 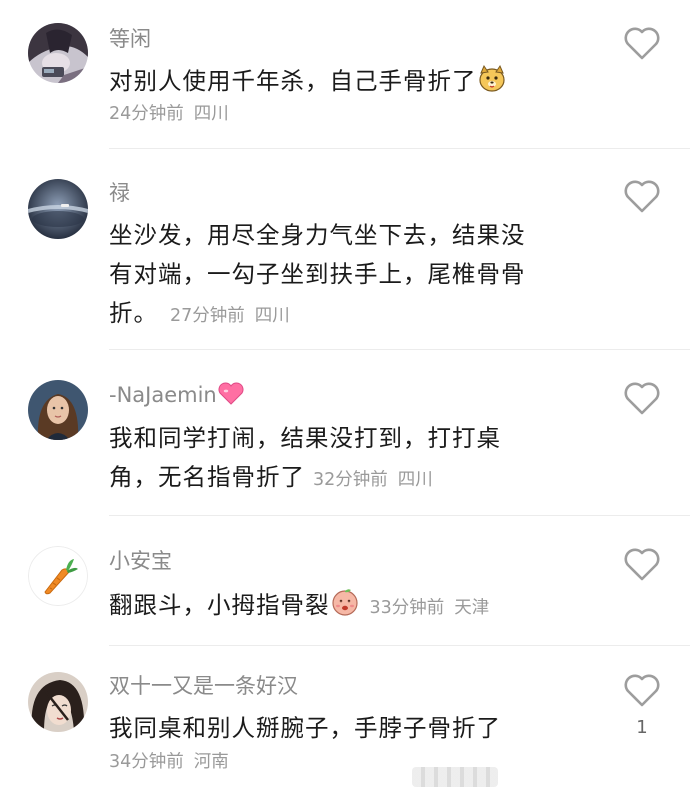 I want to click on comment-meta: 33分钟前 天津, so click(x=430, y=608).